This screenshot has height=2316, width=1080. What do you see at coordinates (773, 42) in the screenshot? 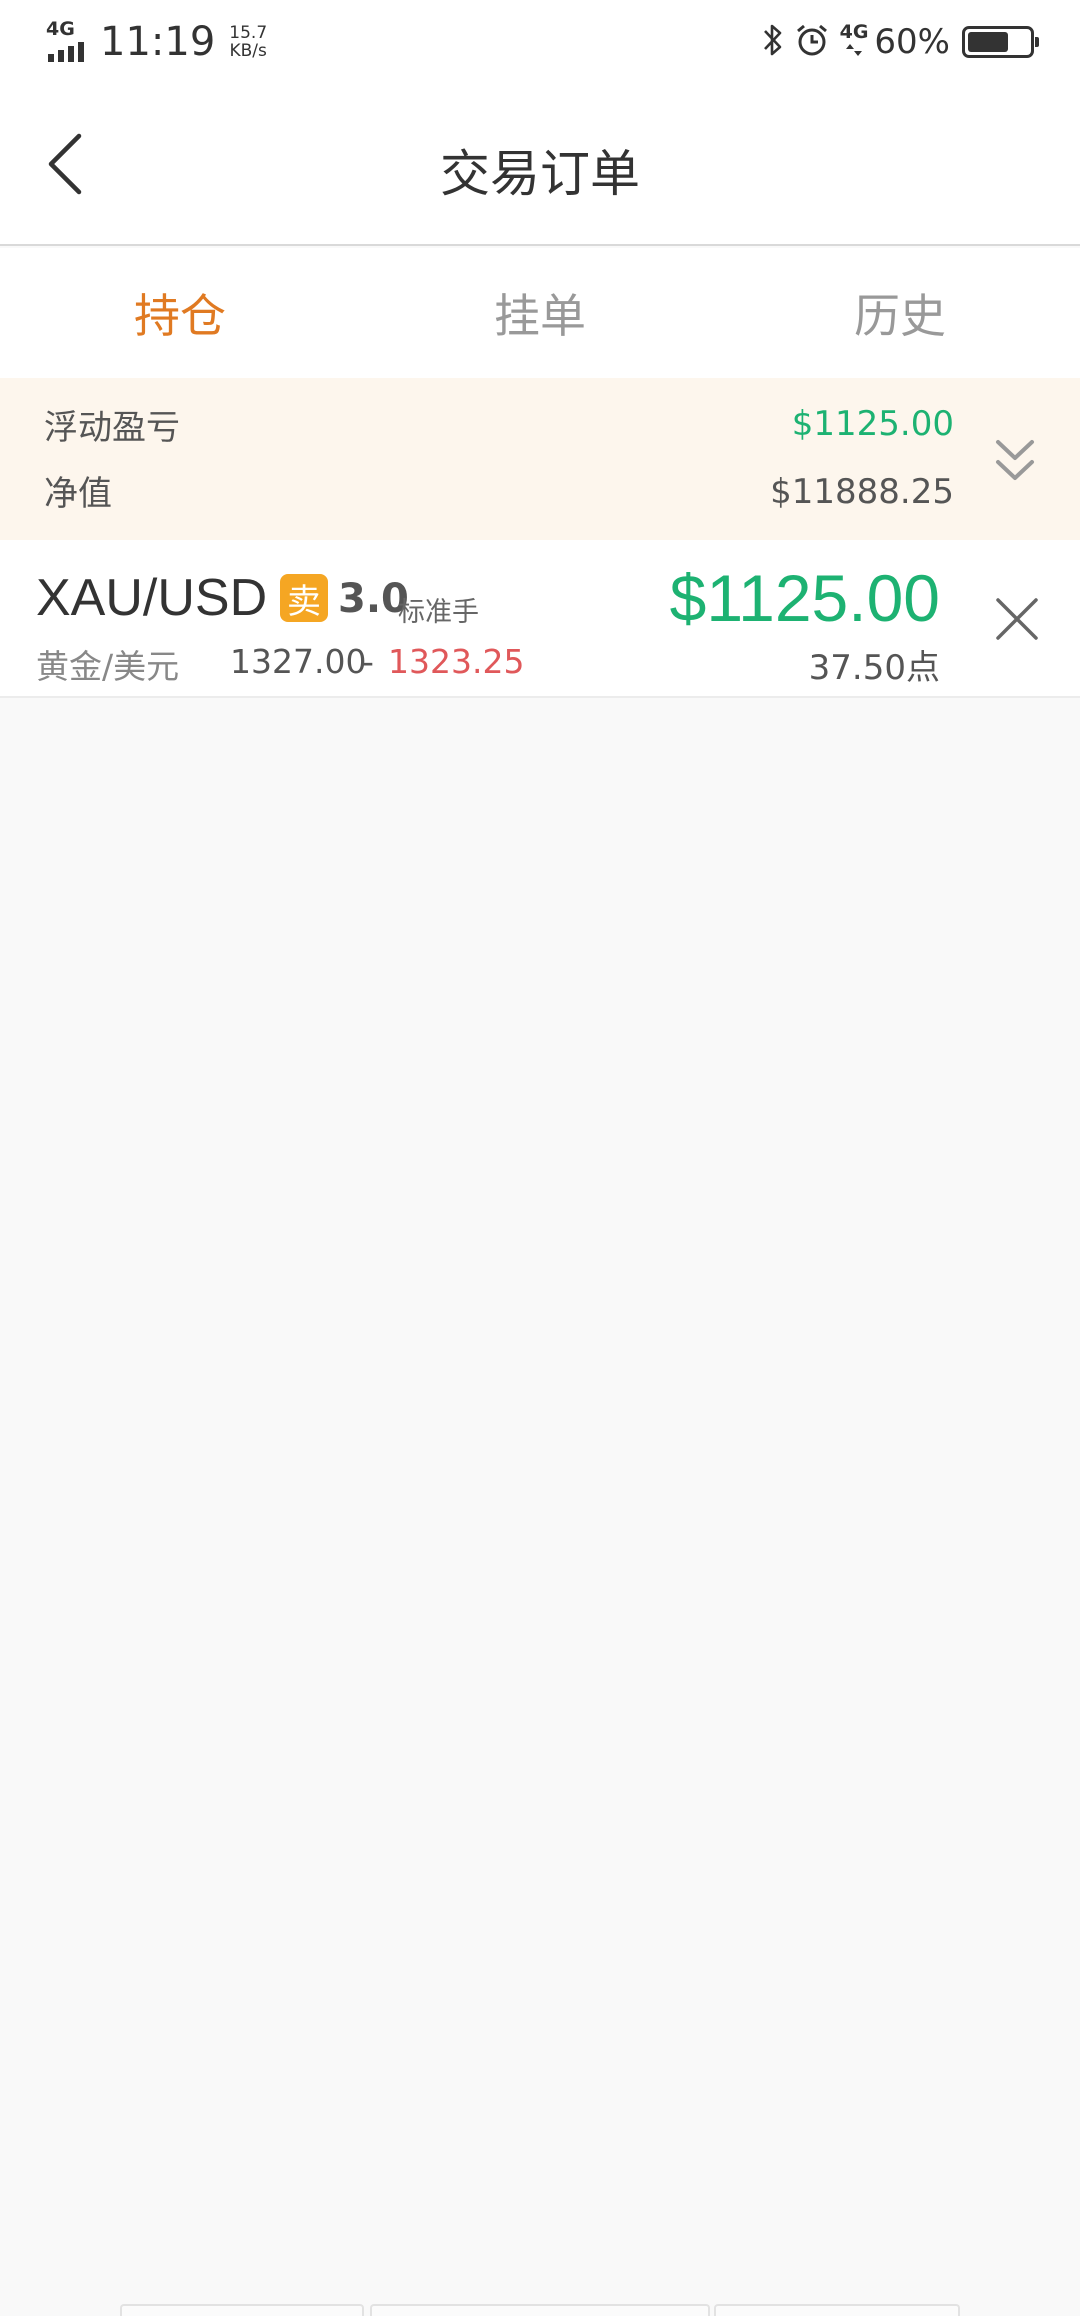
I see `bluetooth-icon` at bounding box center [773, 42].